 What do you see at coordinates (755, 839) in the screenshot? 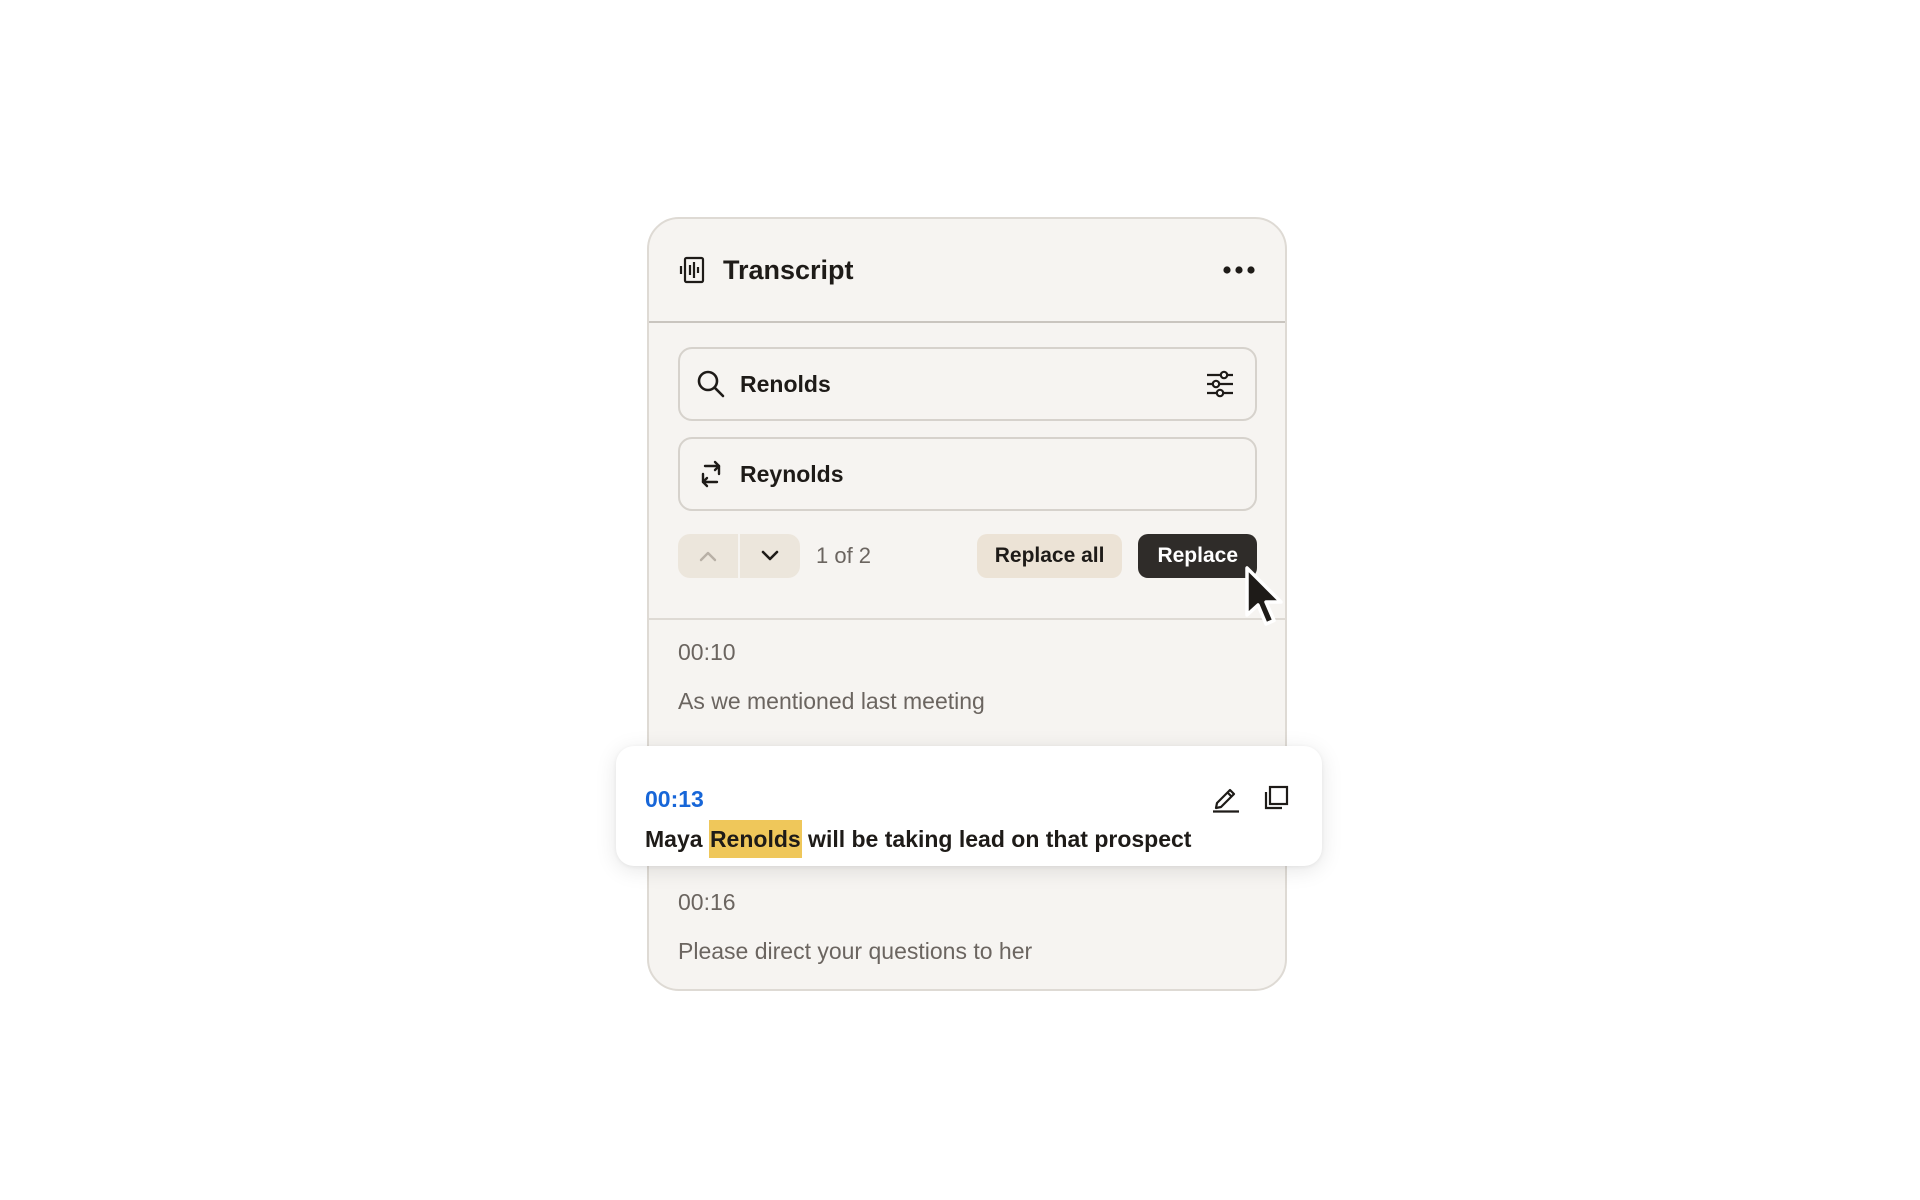
I see `search-match-highlight: Renolds` at bounding box center [755, 839].